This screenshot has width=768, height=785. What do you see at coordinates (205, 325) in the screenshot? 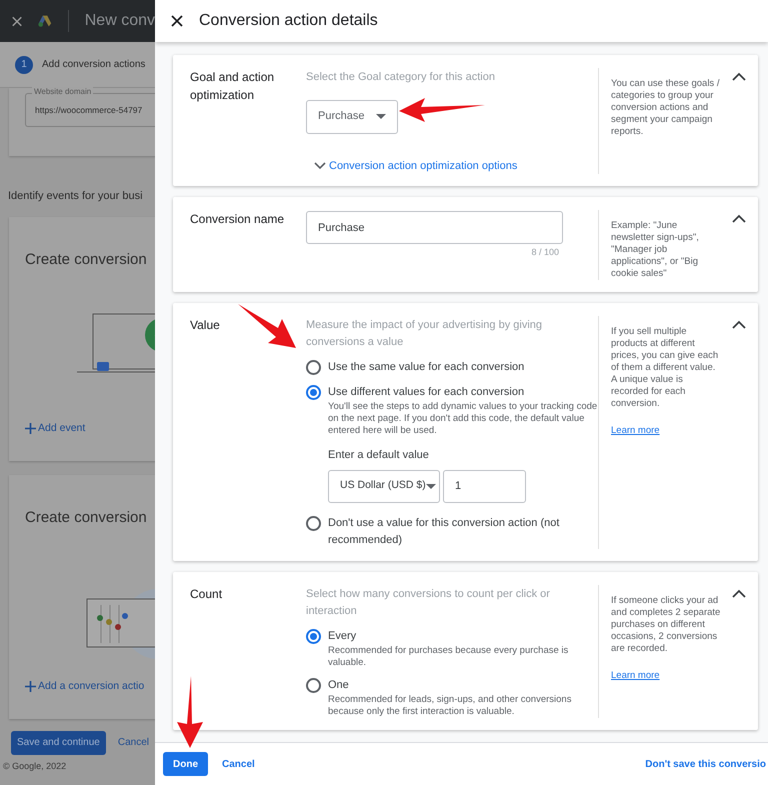
I see `section-label: Value` at bounding box center [205, 325].